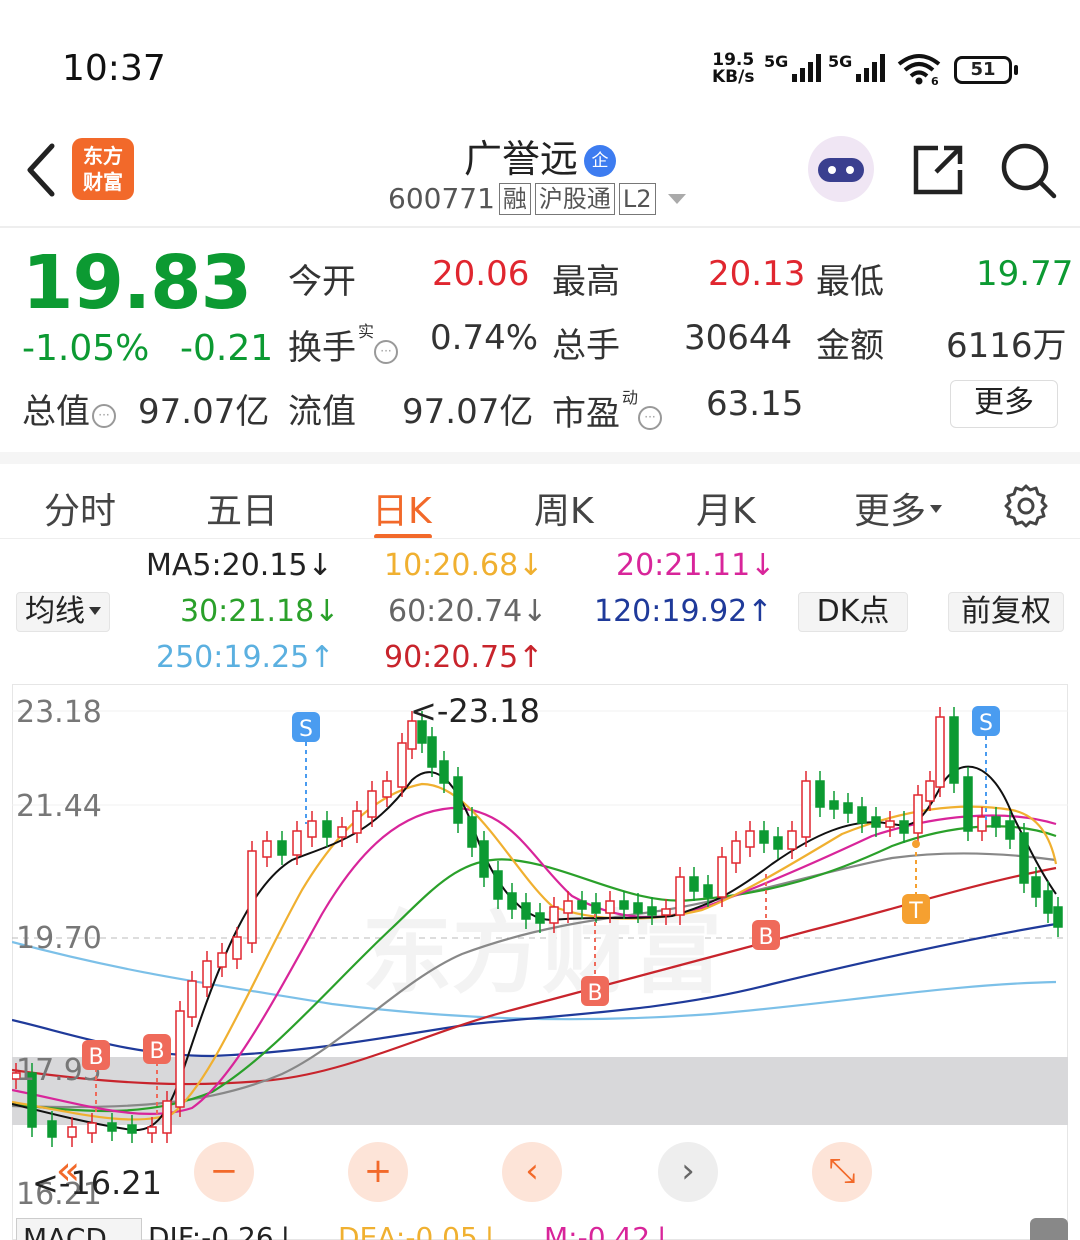 Image resolution: width=1080 pixels, height=1240 pixels. Describe the element at coordinates (242, 508) in the screenshot. I see `tab-five-day: 五日` at that location.